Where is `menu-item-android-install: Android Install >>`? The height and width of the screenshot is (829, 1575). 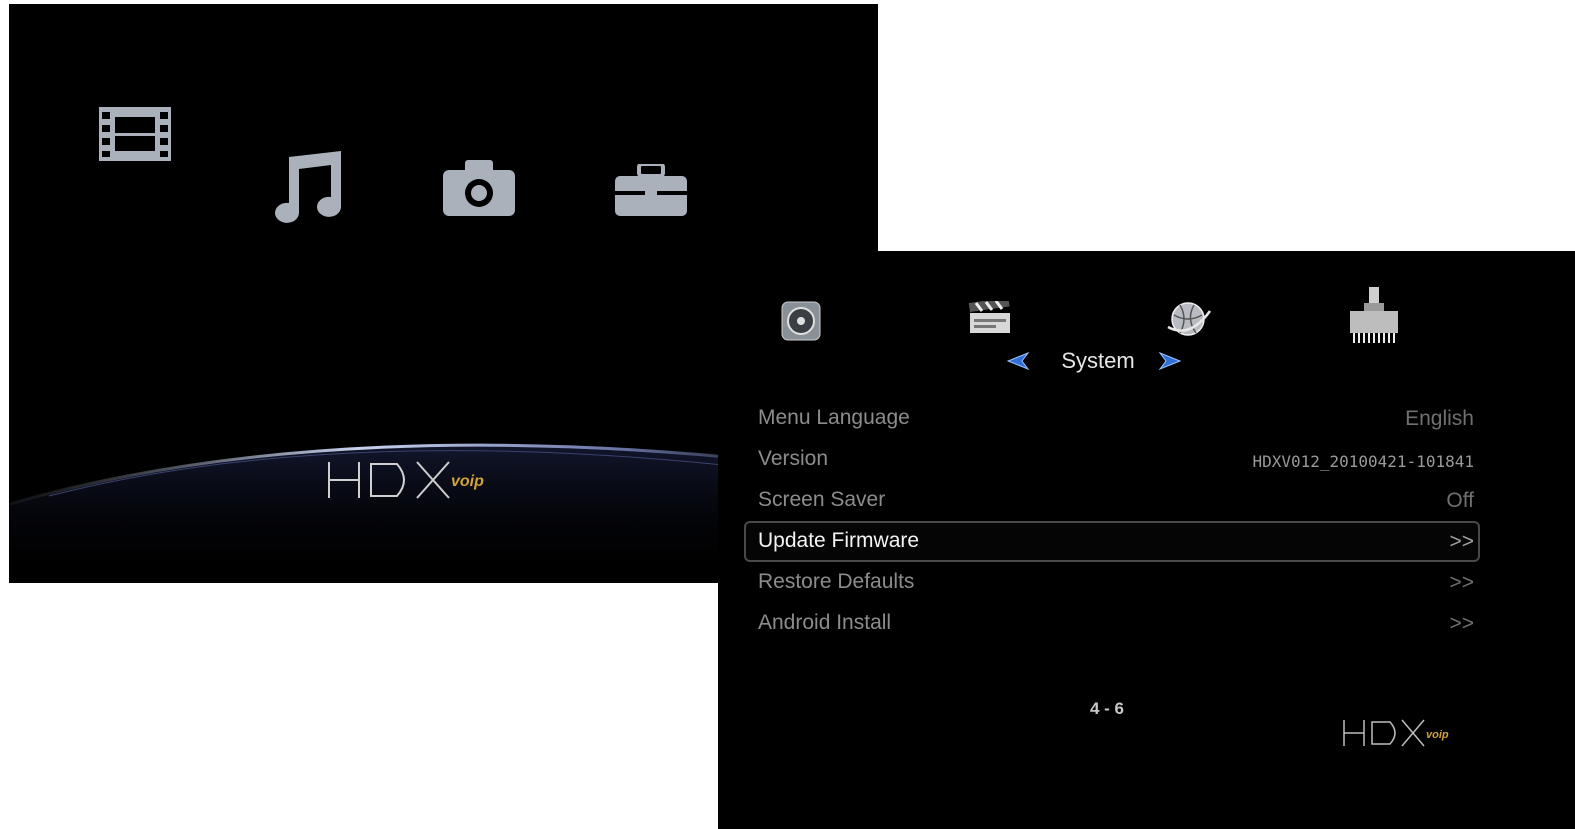
menu-item-android-install: Android Install >> is located at coordinates (1112, 623).